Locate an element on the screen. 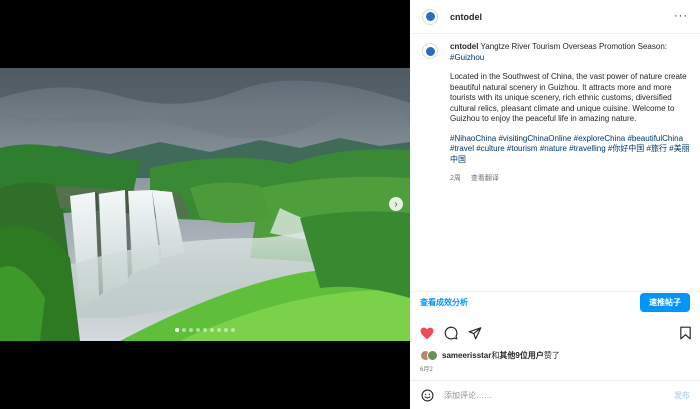 The width and height of the screenshot is (700, 409). save-icon is located at coordinates (685, 333).